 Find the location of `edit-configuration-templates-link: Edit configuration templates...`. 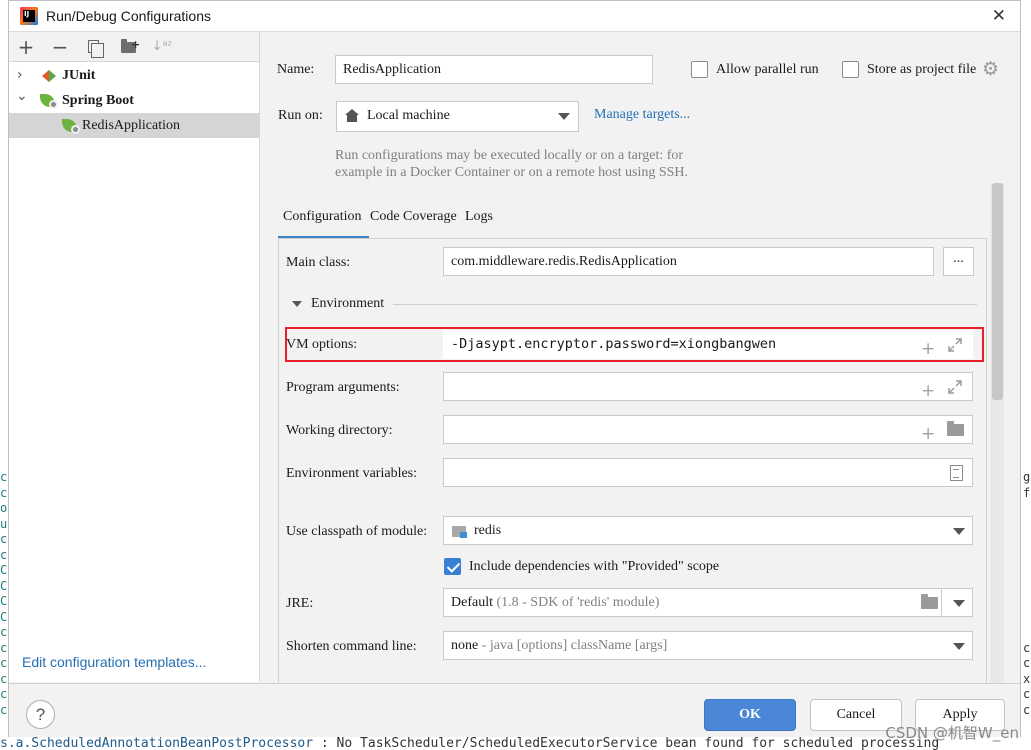

edit-configuration-templates-link: Edit configuration templates... is located at coordinates (114, 662).